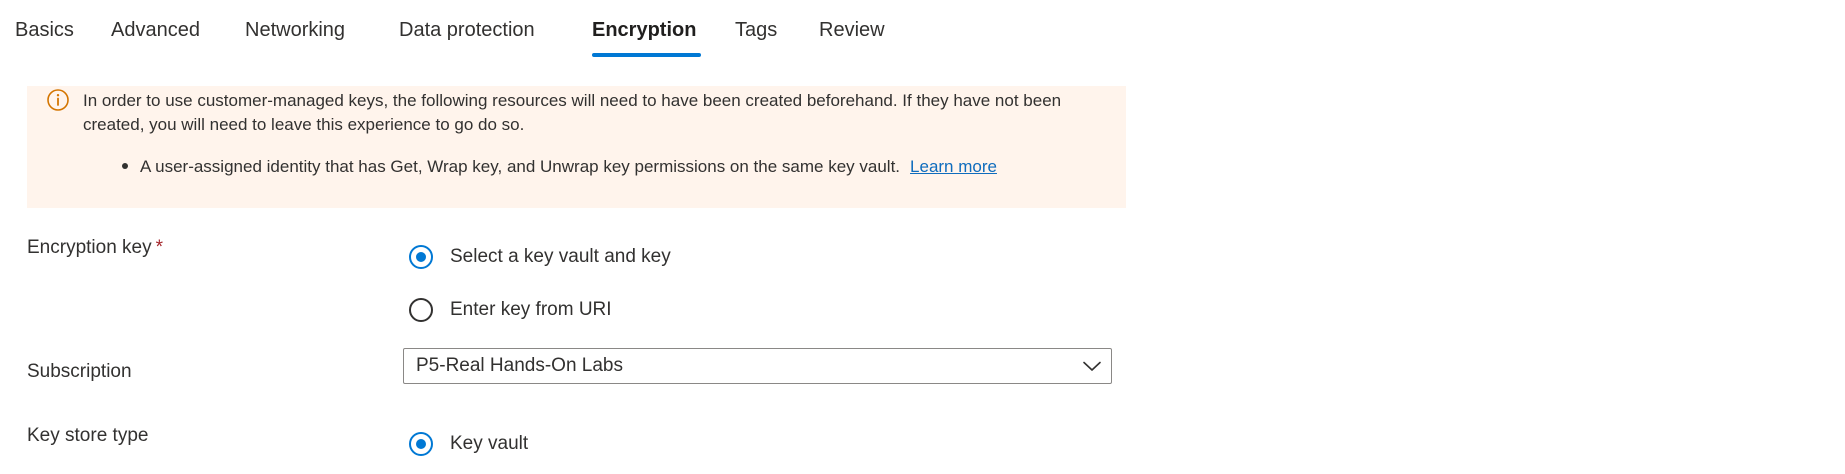 The width and height of the screenshot is (1845, 474). What do you see at coordinates (88, 435) in the screenshot?
I see `key-store-type-label: Key store type` at bounding box center [88, 435].